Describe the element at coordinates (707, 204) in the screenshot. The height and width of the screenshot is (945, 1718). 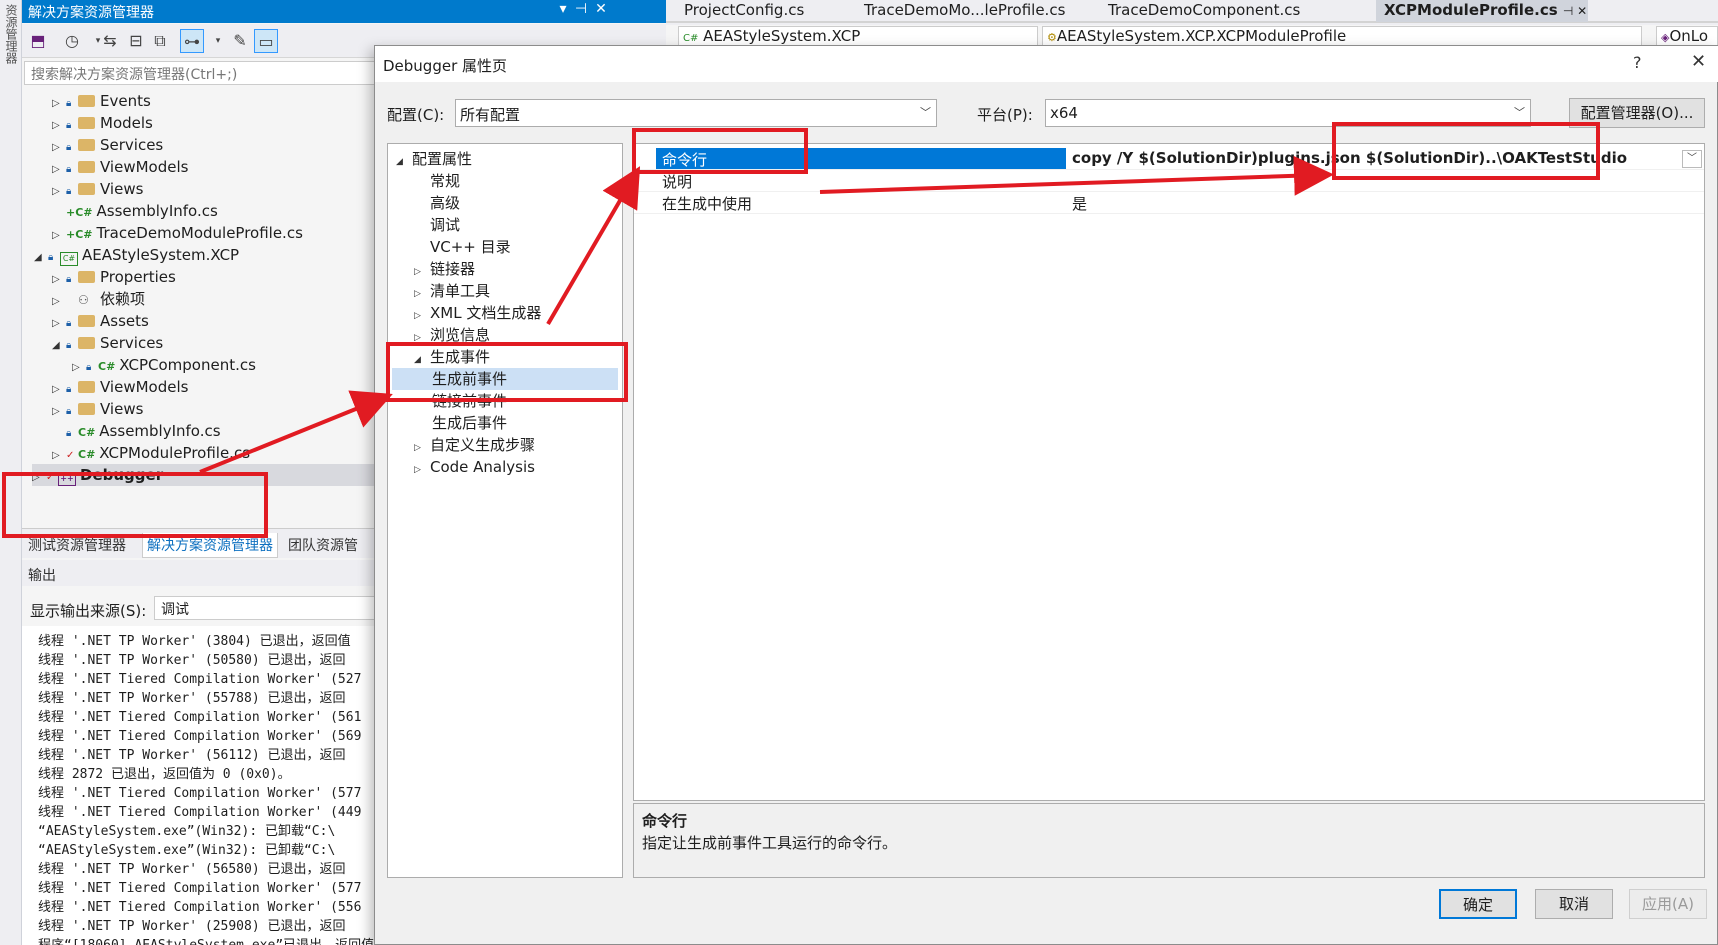
I see `property-key: 在生成中使用` at that location.